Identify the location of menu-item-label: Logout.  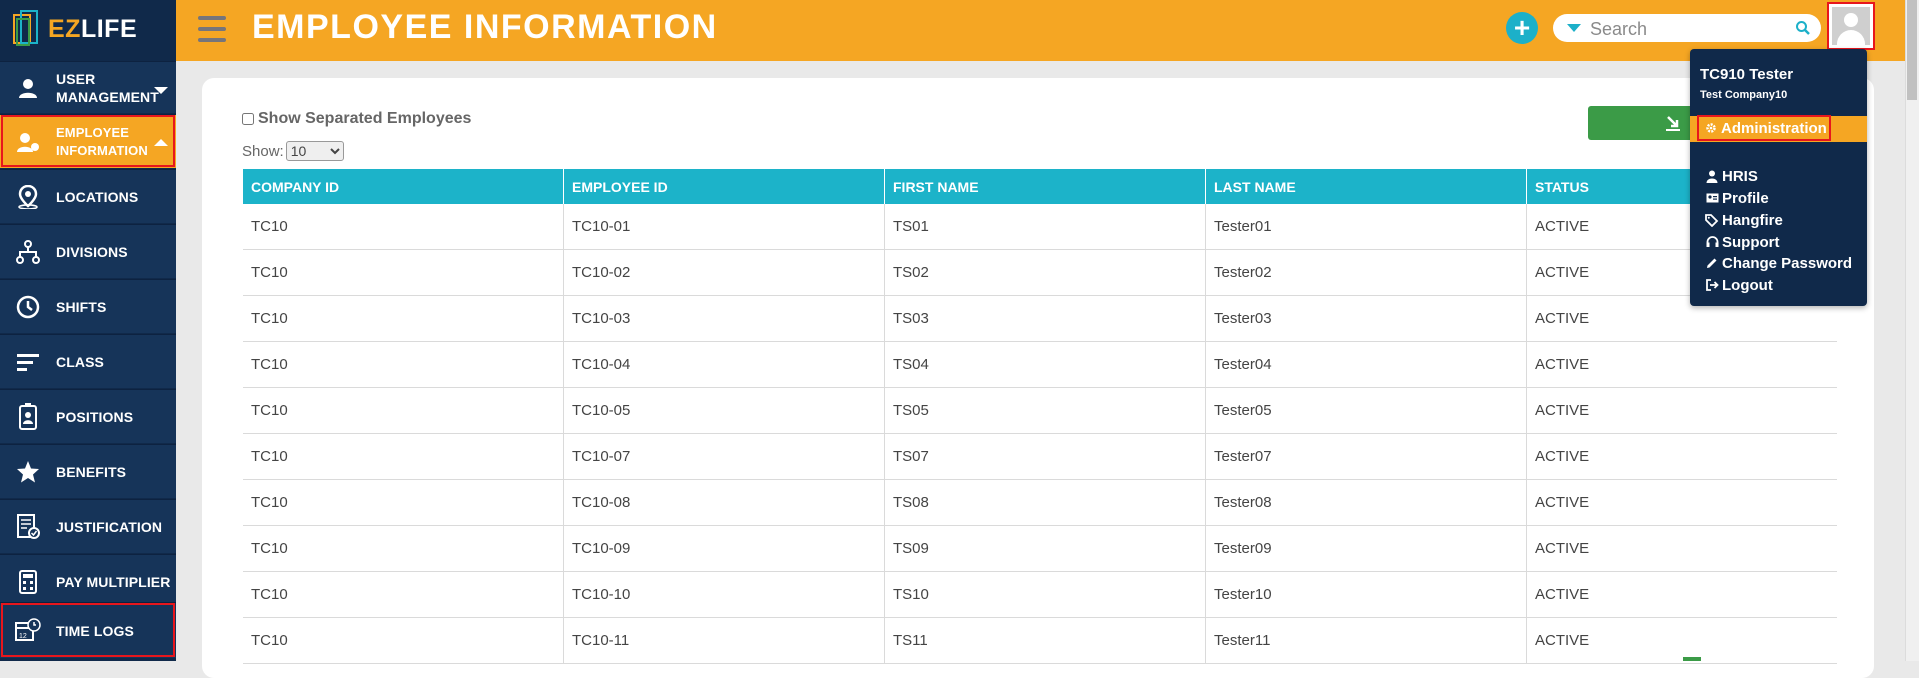
(1747, 285).